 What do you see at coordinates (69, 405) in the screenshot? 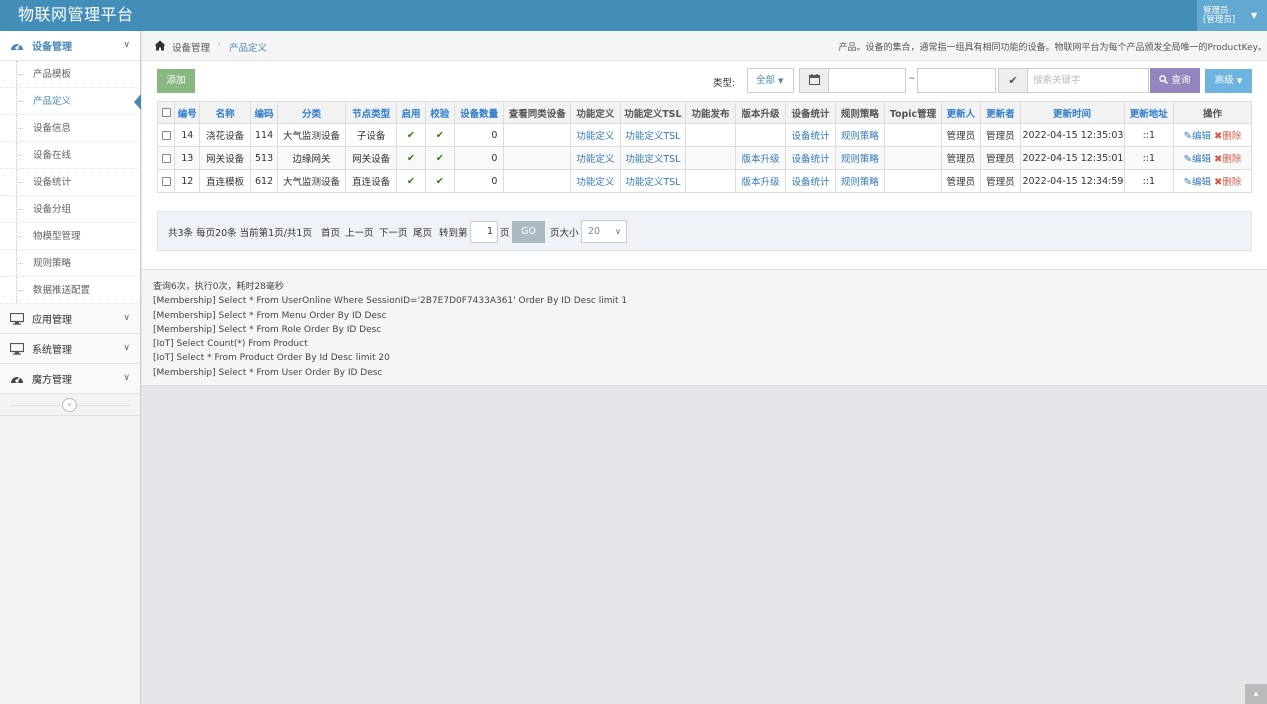
I see `collapse-sidebar-icon: «` at bounding box center [69, 405].